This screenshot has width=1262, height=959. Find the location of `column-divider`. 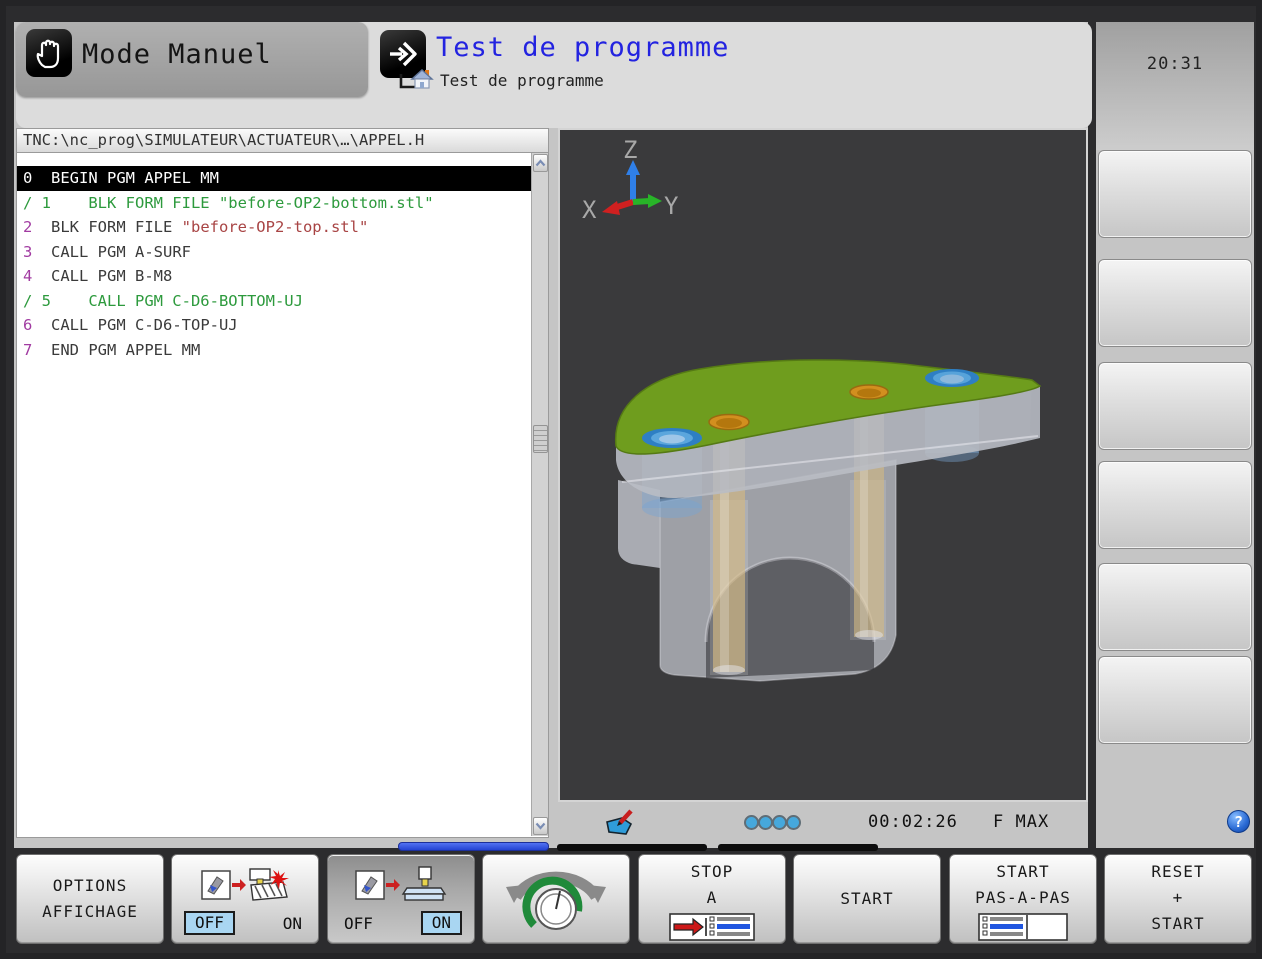

column-divider is located at coordinates (1092, 435).